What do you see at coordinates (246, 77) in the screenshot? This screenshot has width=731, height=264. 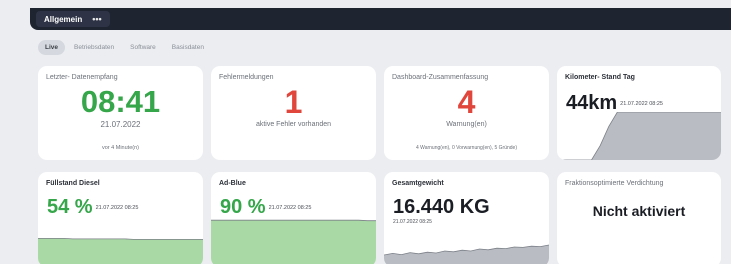 I see `card-label: Fehlermeldungen` at bounding box center [246, 77].